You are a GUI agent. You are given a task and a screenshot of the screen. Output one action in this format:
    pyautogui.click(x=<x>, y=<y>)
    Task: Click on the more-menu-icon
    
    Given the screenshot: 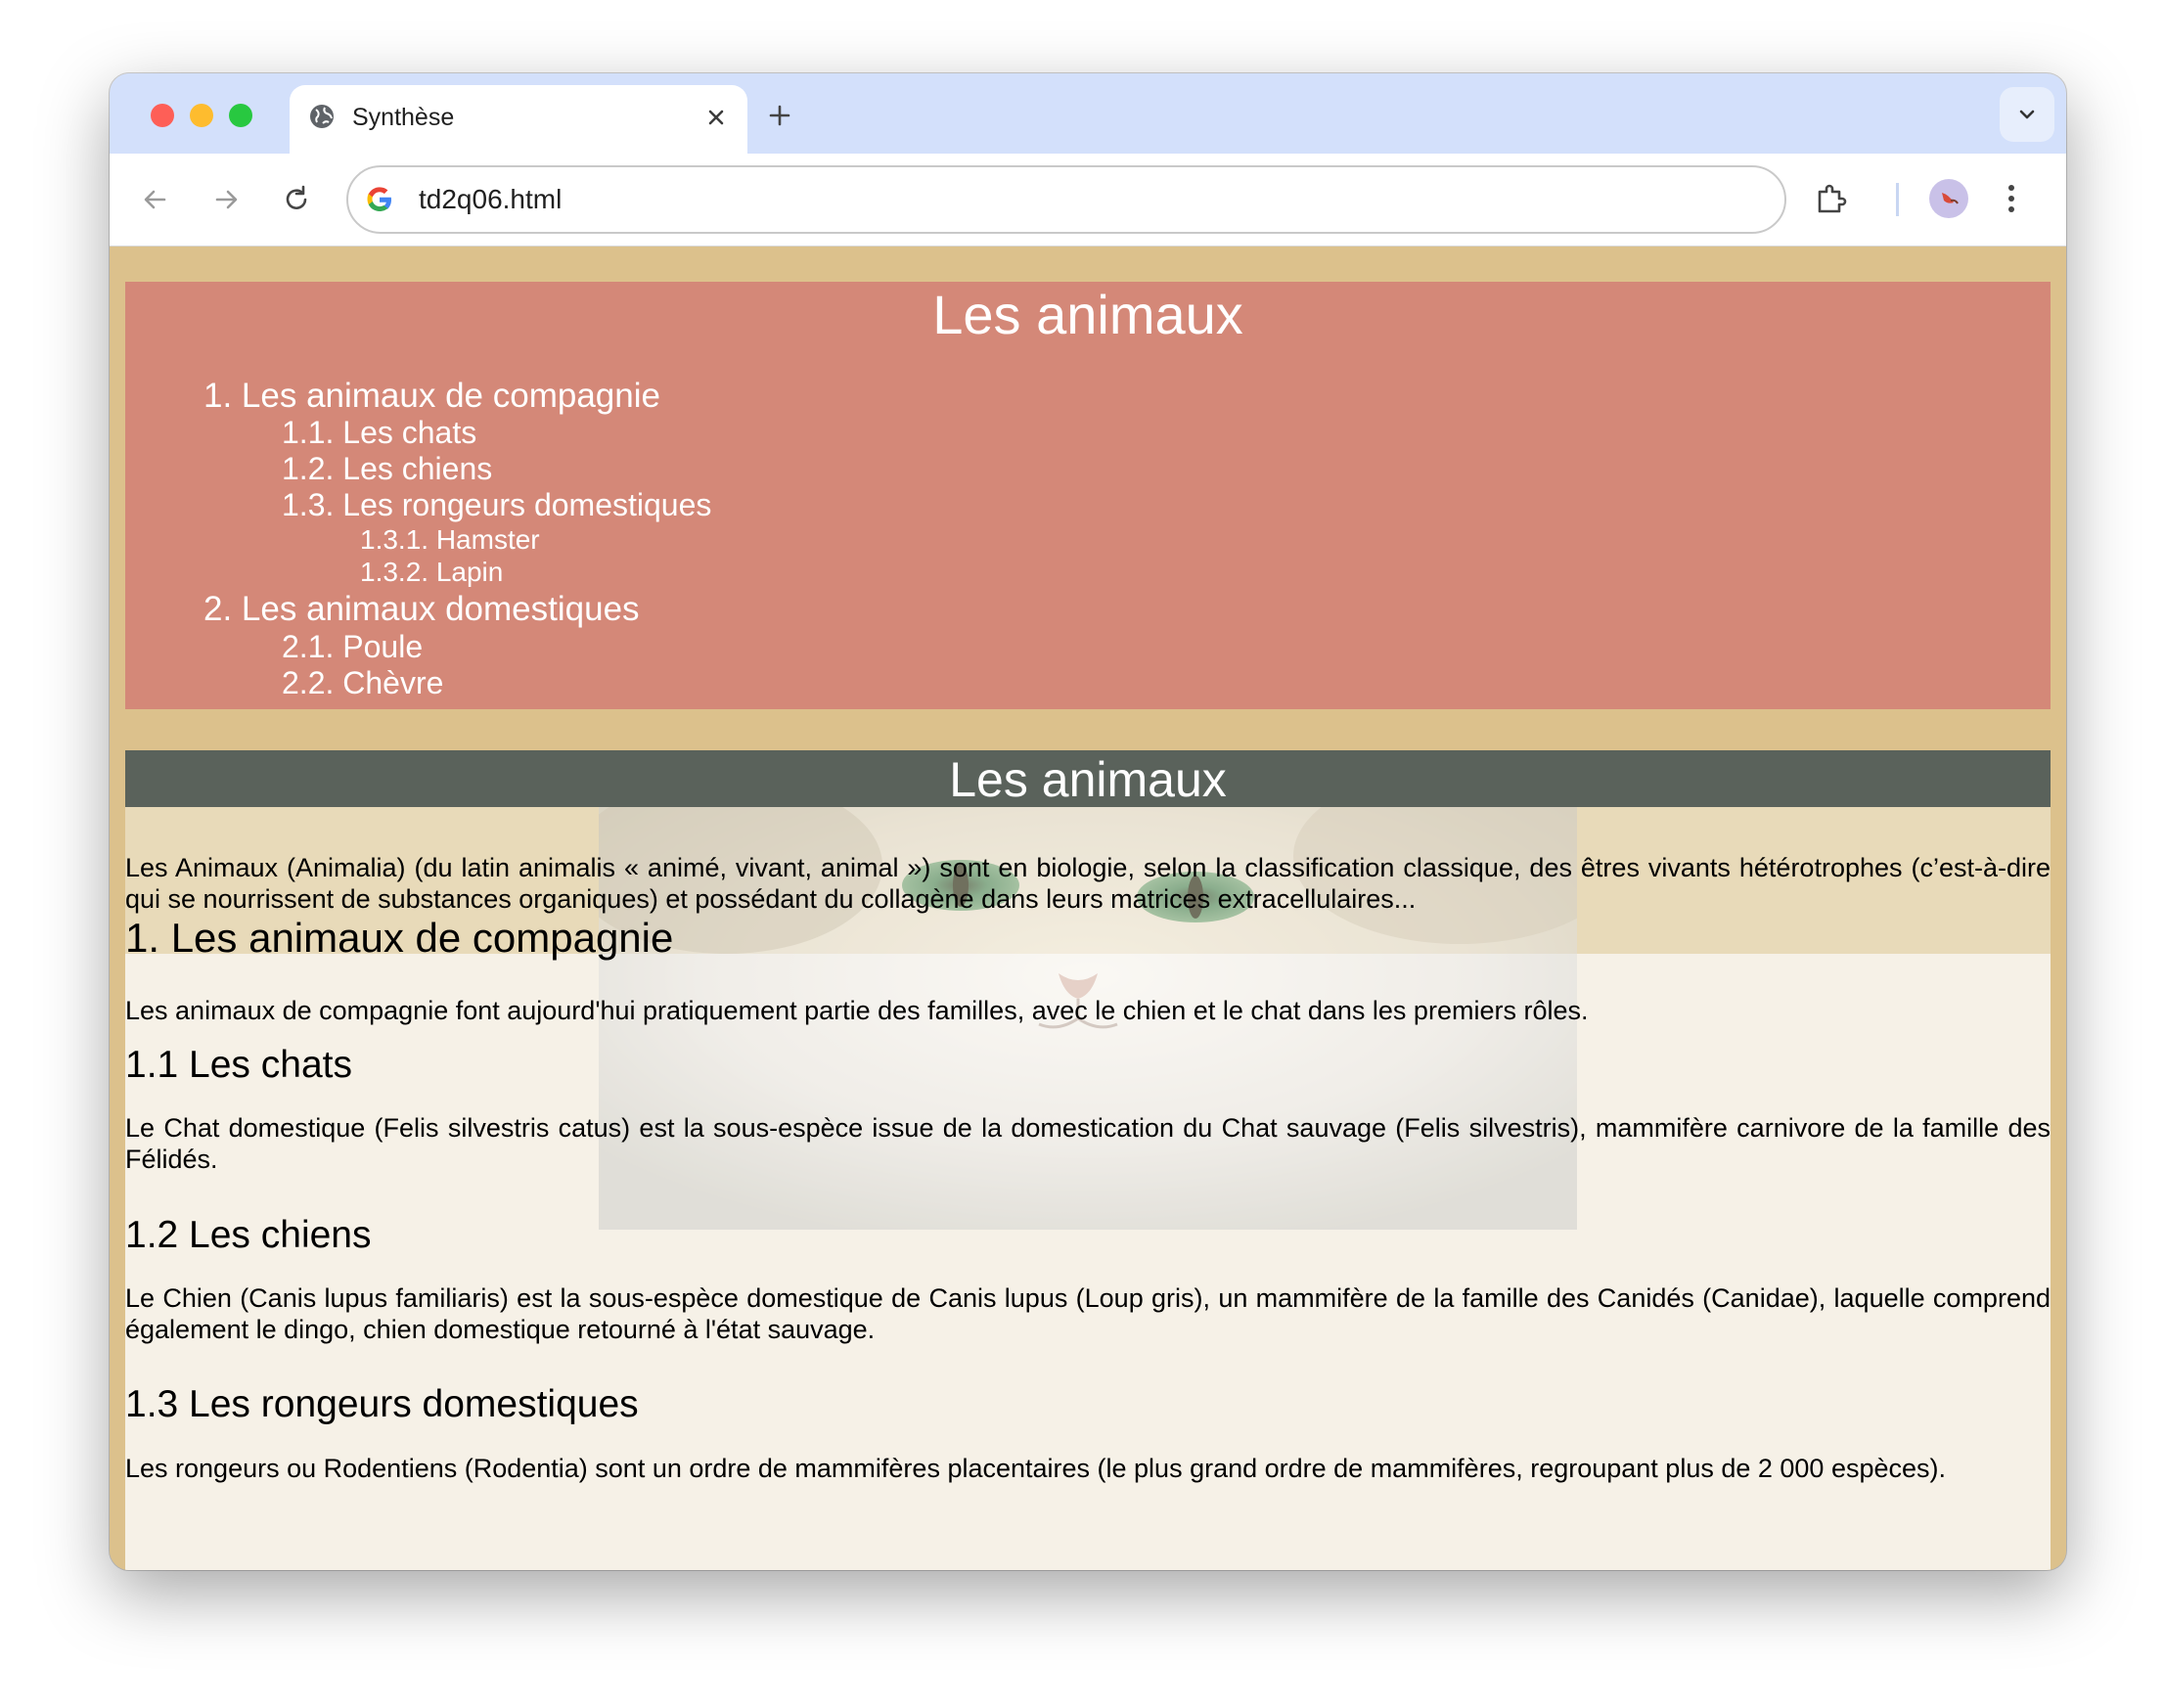 What is the action you would take?
    pyautogui.click(x=2011, y=198)
    